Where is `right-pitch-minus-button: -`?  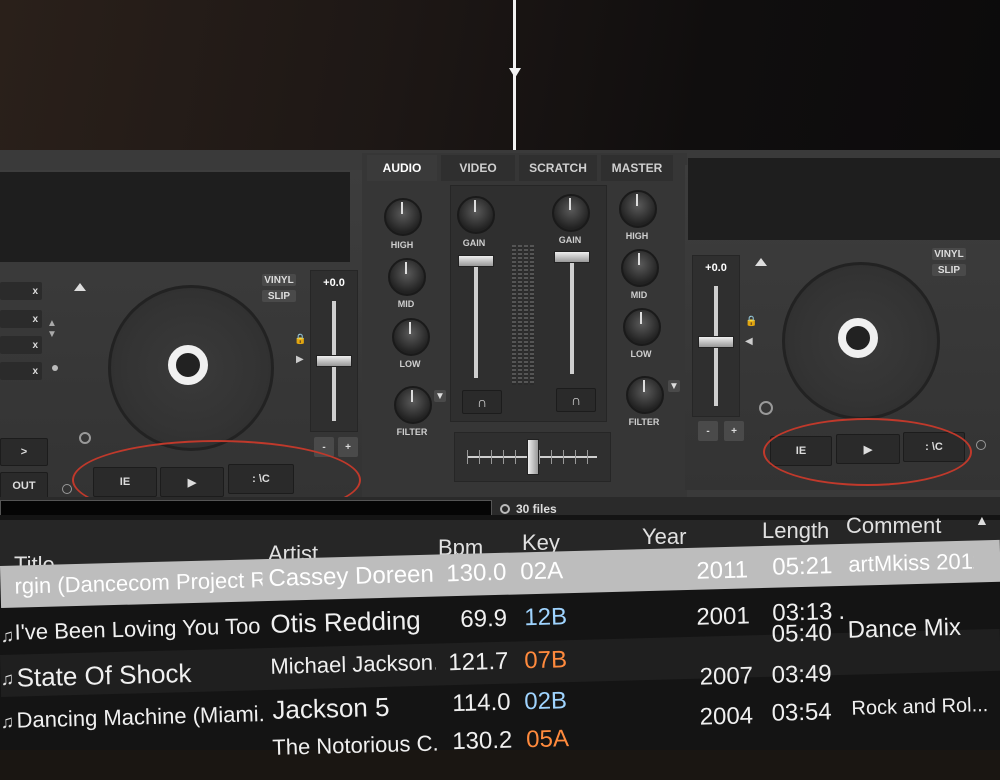 right-pitch-minus-button: - is located at coordinates (708, 431).